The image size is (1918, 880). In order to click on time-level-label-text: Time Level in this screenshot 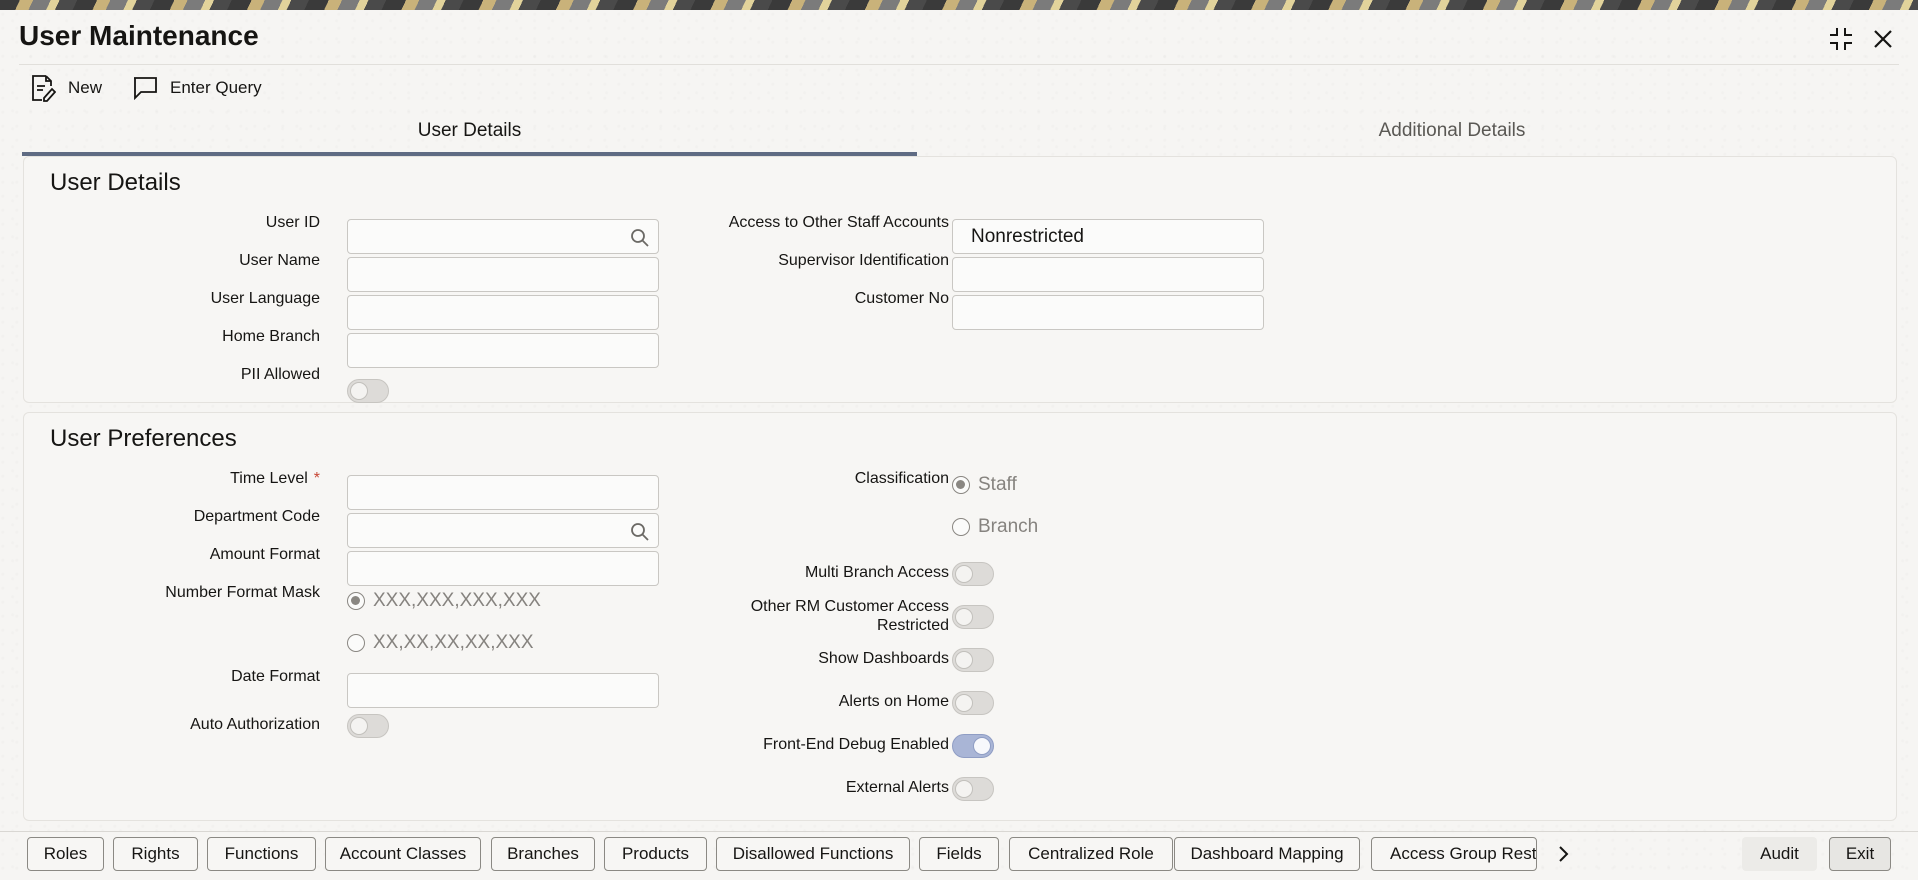, I will do `click(269, 478)`.